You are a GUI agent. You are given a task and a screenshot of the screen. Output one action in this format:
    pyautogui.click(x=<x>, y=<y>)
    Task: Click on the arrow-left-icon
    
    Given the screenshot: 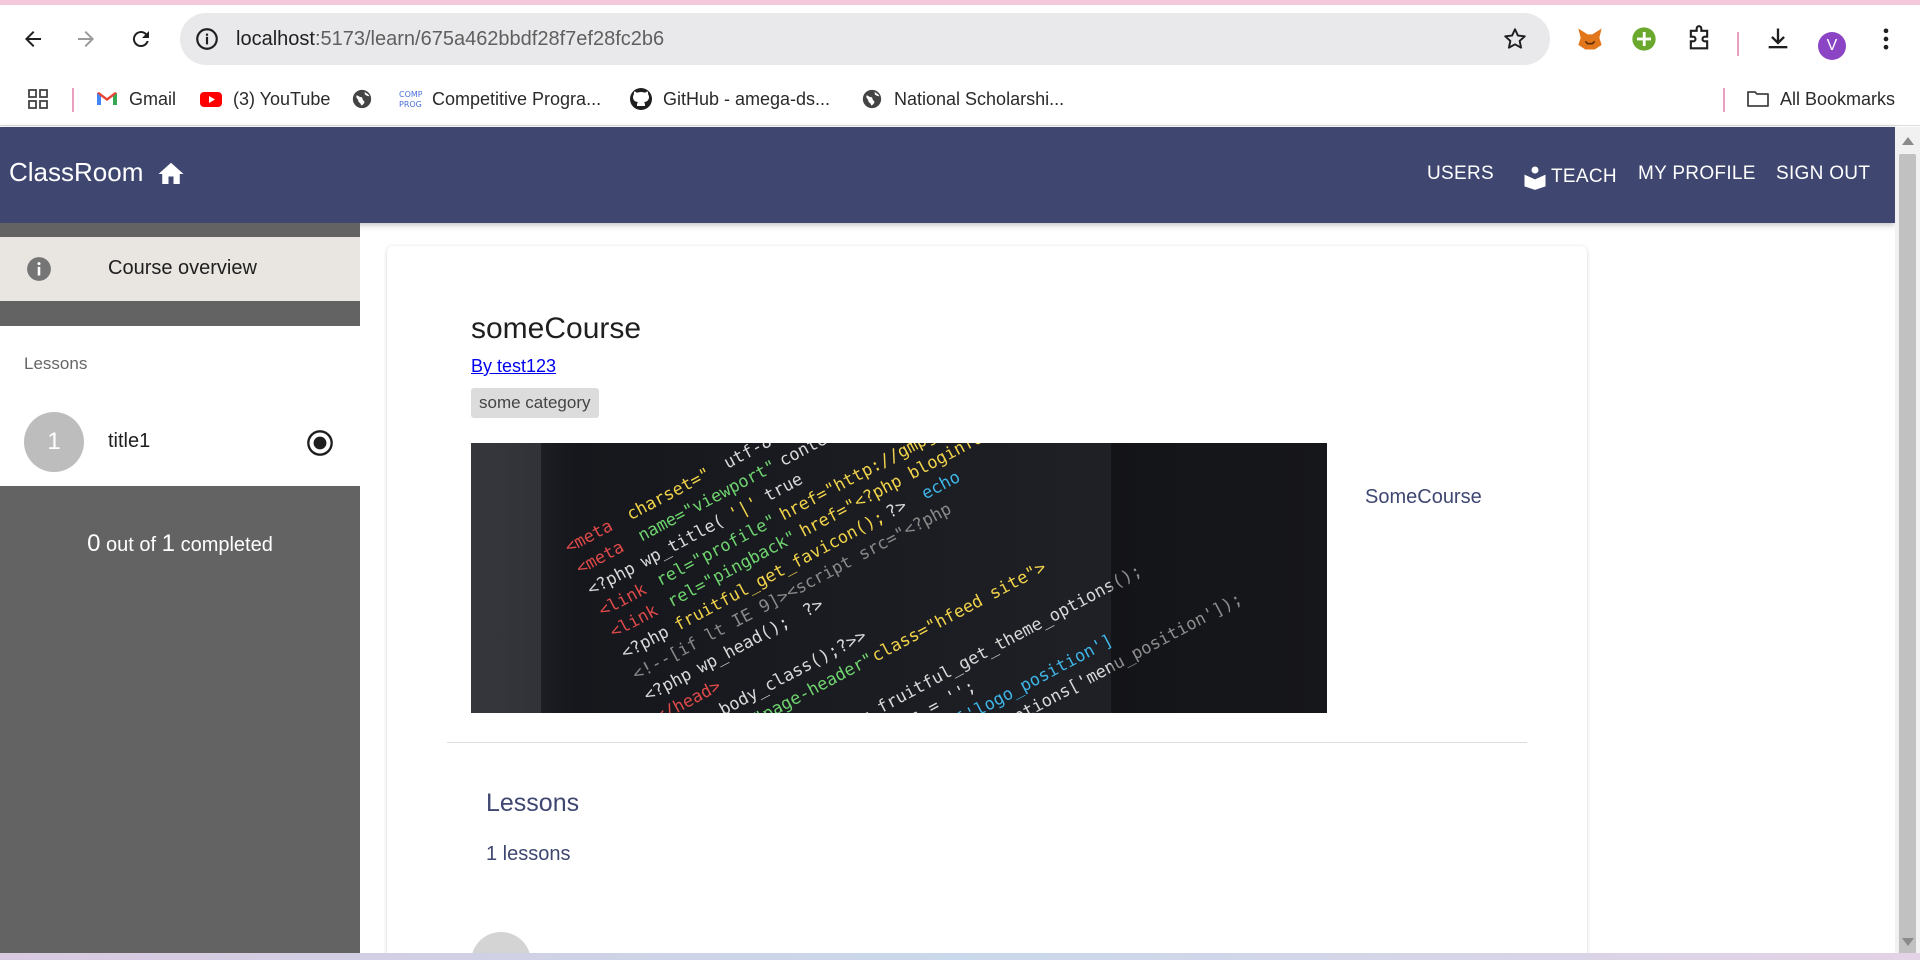 What is the action you would take?
    pyautogui.click(x=33, y=39)
    